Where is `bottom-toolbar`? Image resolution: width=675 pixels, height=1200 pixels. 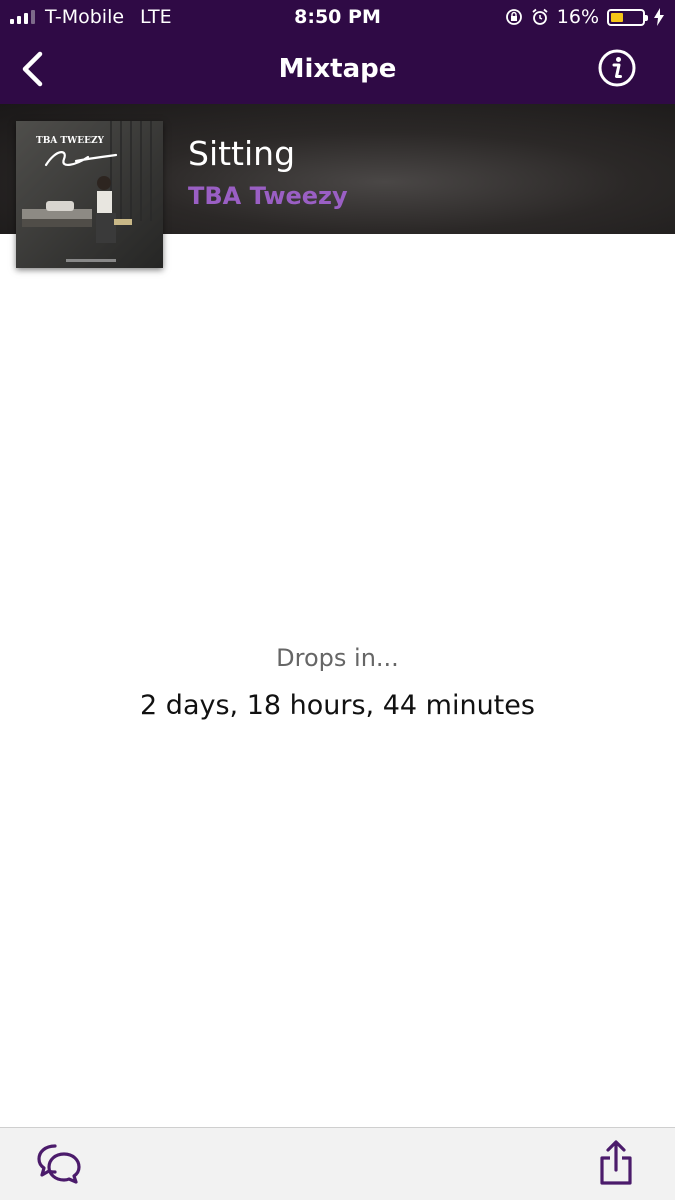
bottom-toolbar is located at coordinates (337, 1163).